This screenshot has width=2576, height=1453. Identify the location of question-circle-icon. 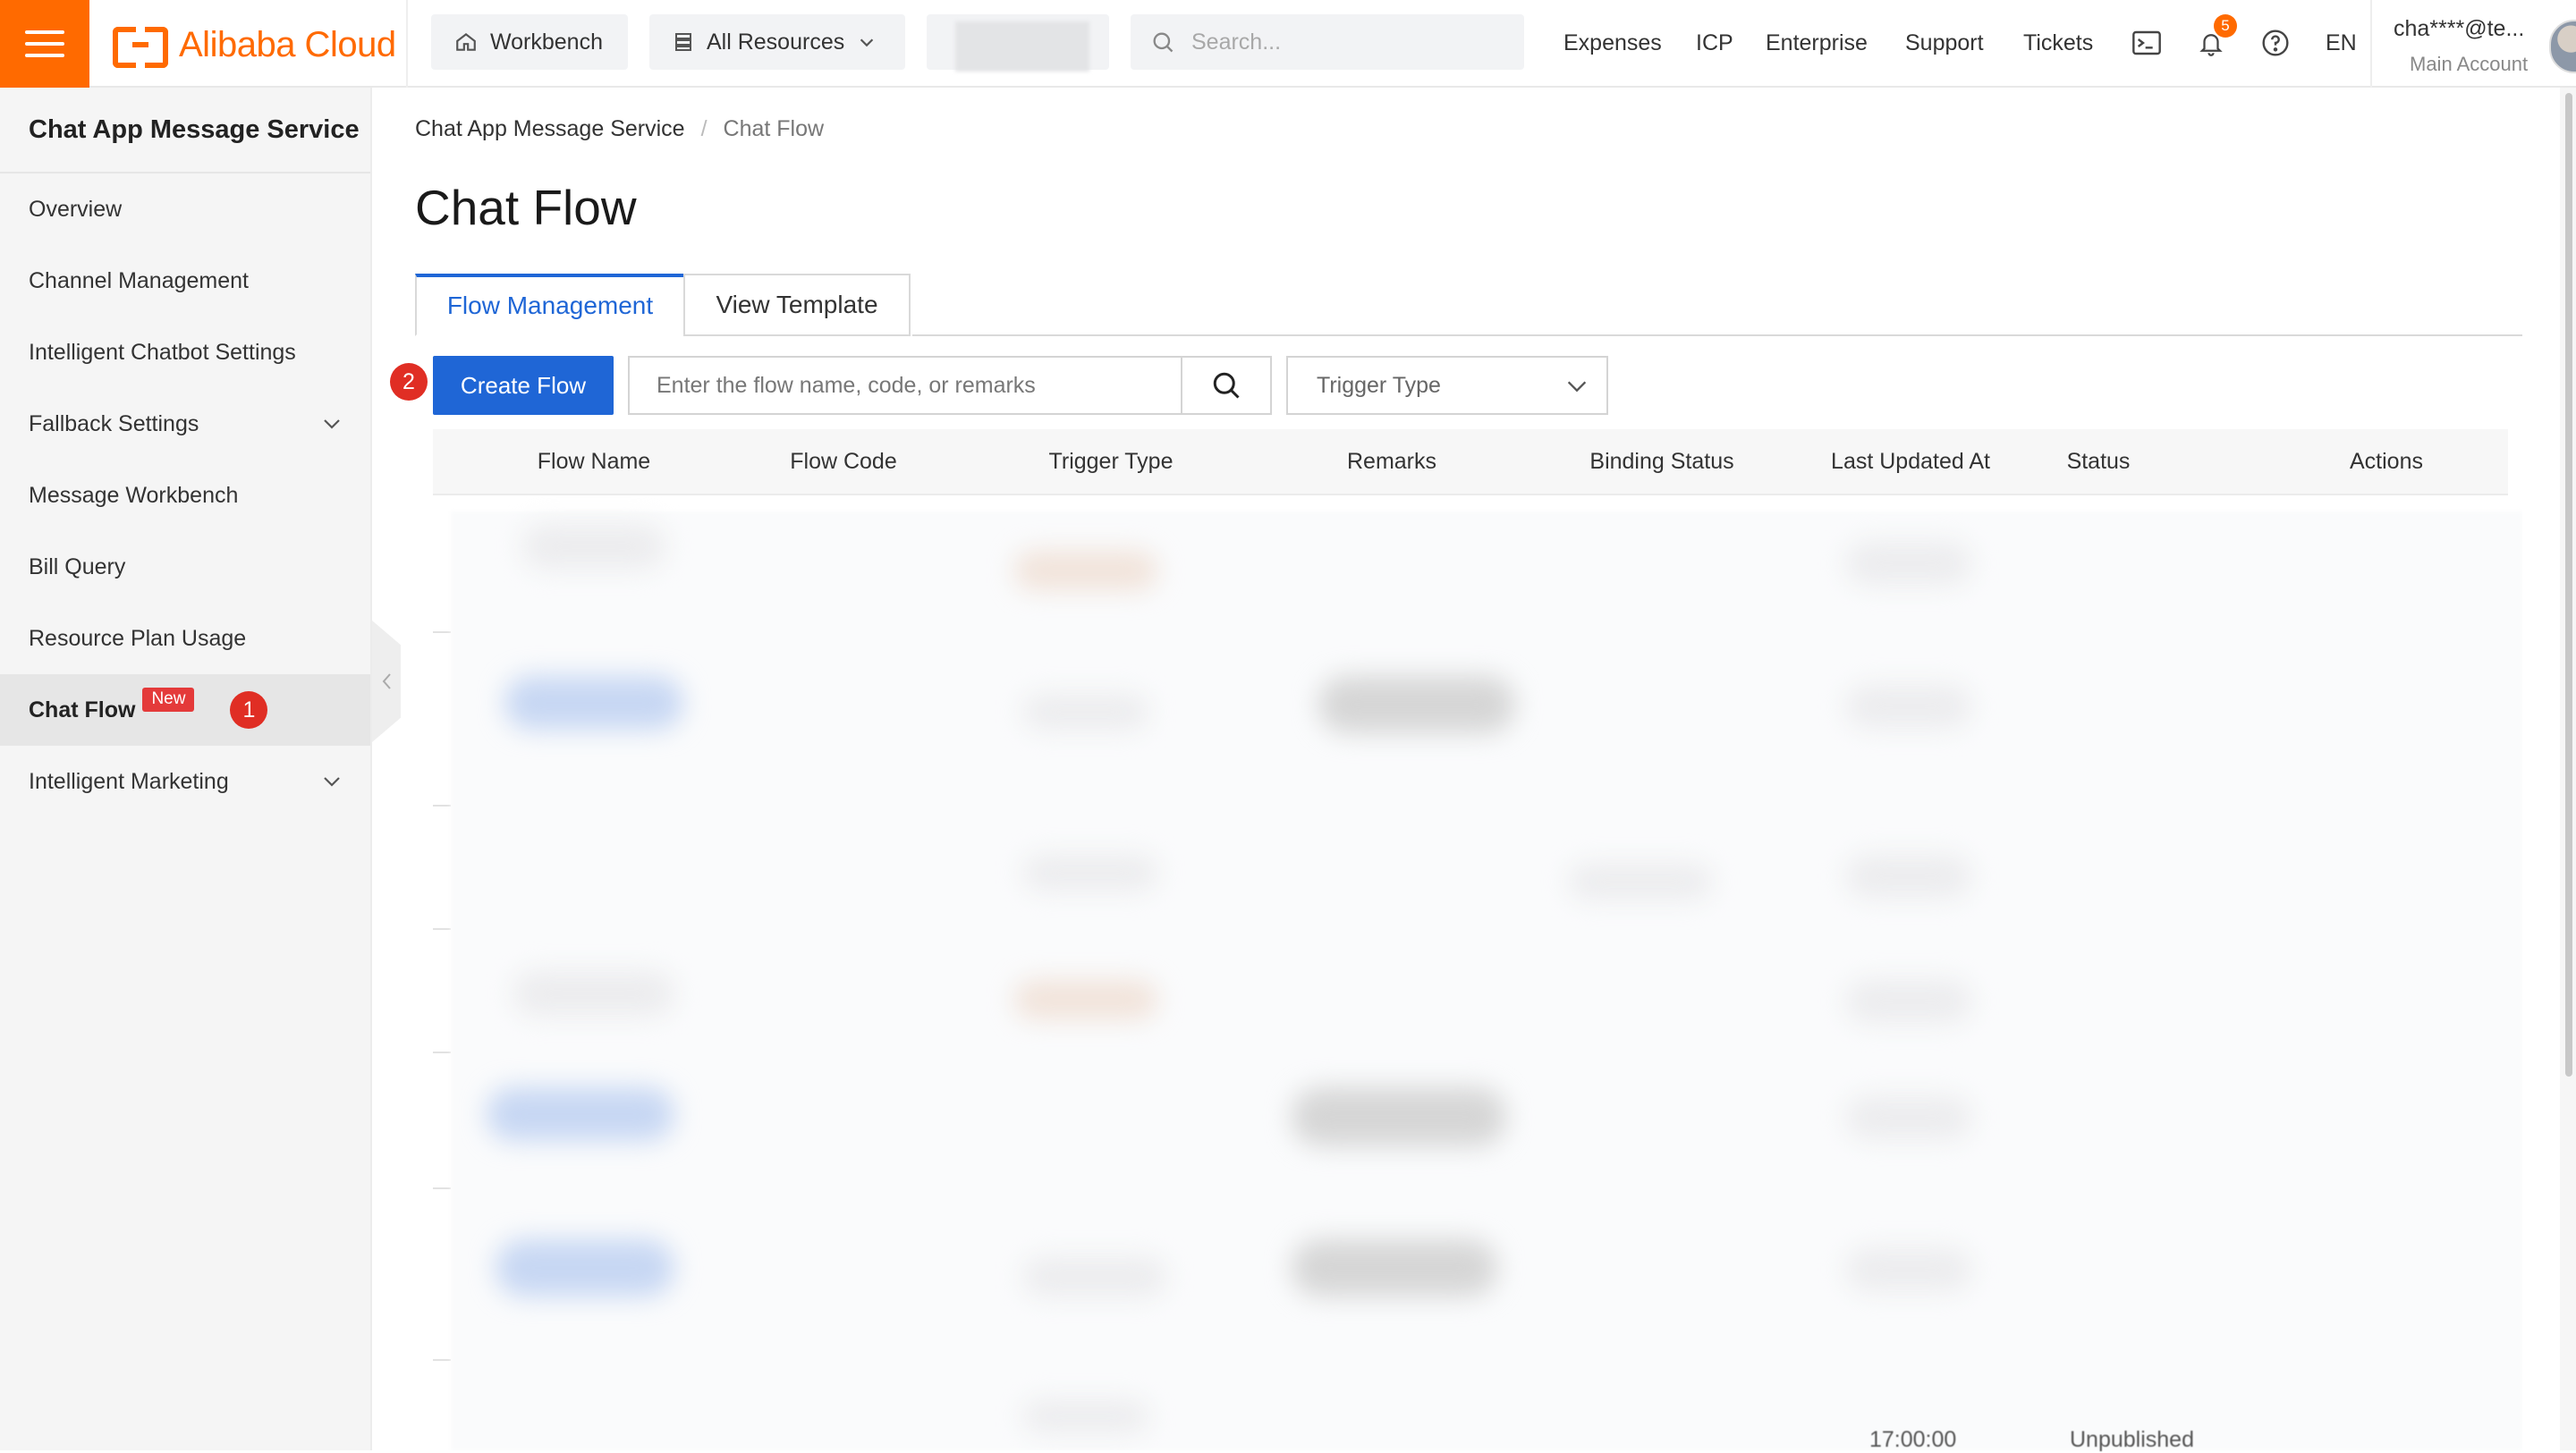
(2275, 43).